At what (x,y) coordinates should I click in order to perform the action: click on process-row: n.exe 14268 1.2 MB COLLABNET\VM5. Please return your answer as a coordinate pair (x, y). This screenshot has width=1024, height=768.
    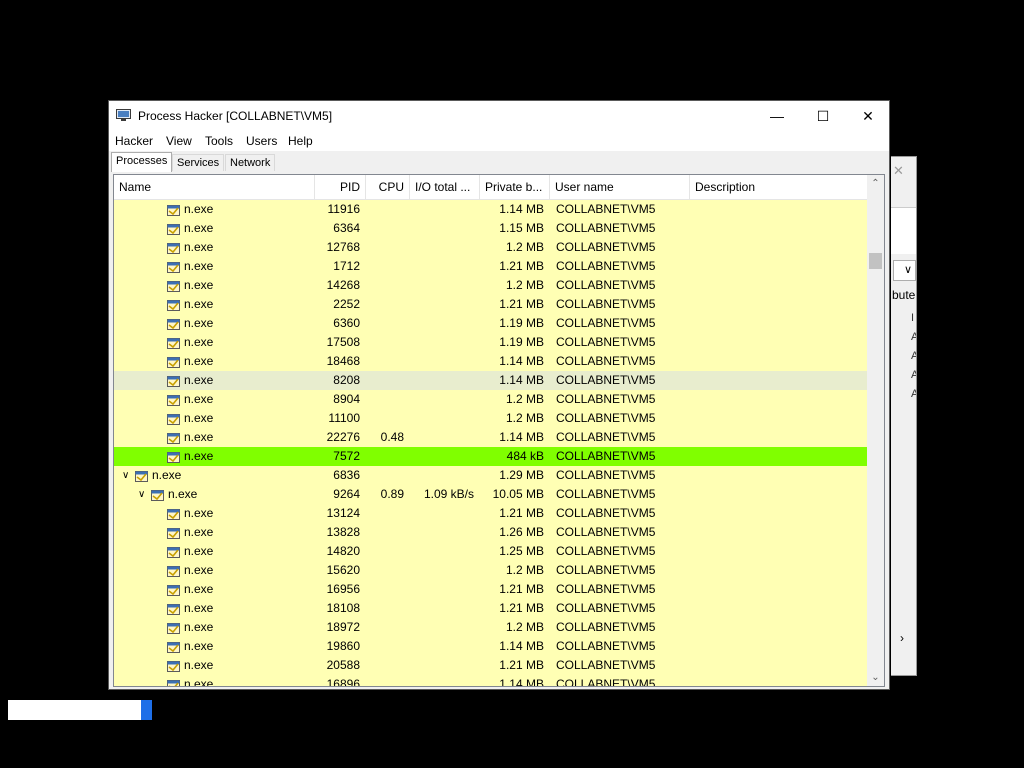
    Looking at the image, I should click on (492, 285).